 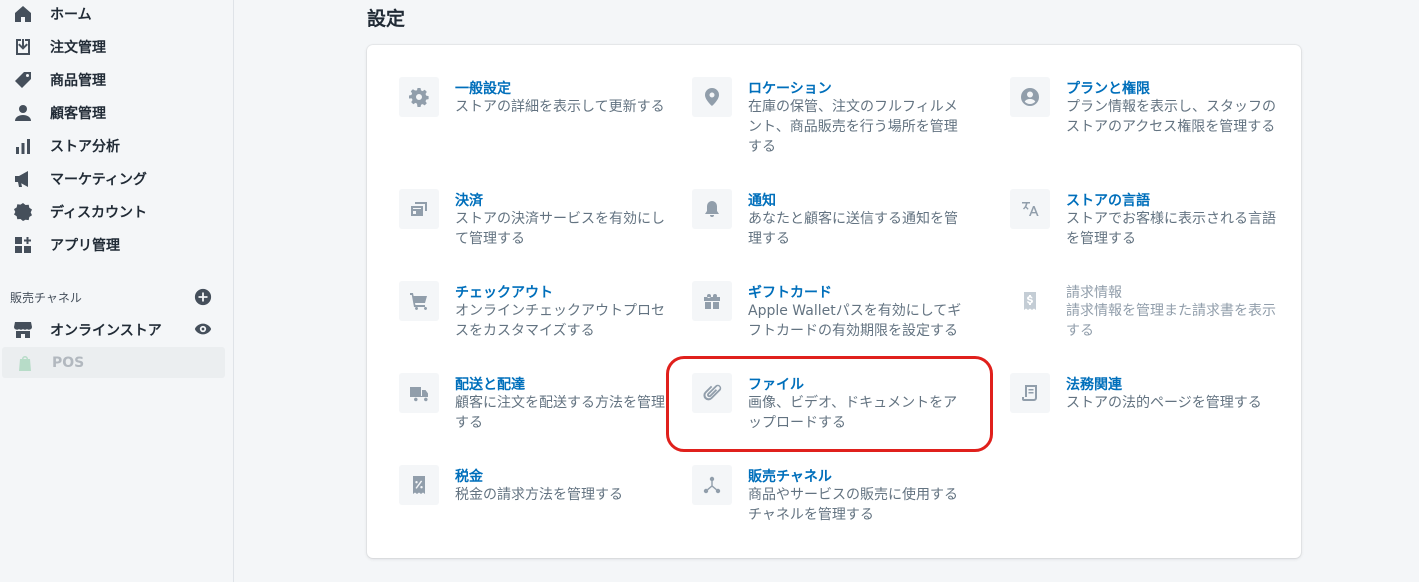 What do you see at coordinates (1094, 293) in the screenshot?
I see `setting-title: 請求情報` at bounding box center [1094, 293].